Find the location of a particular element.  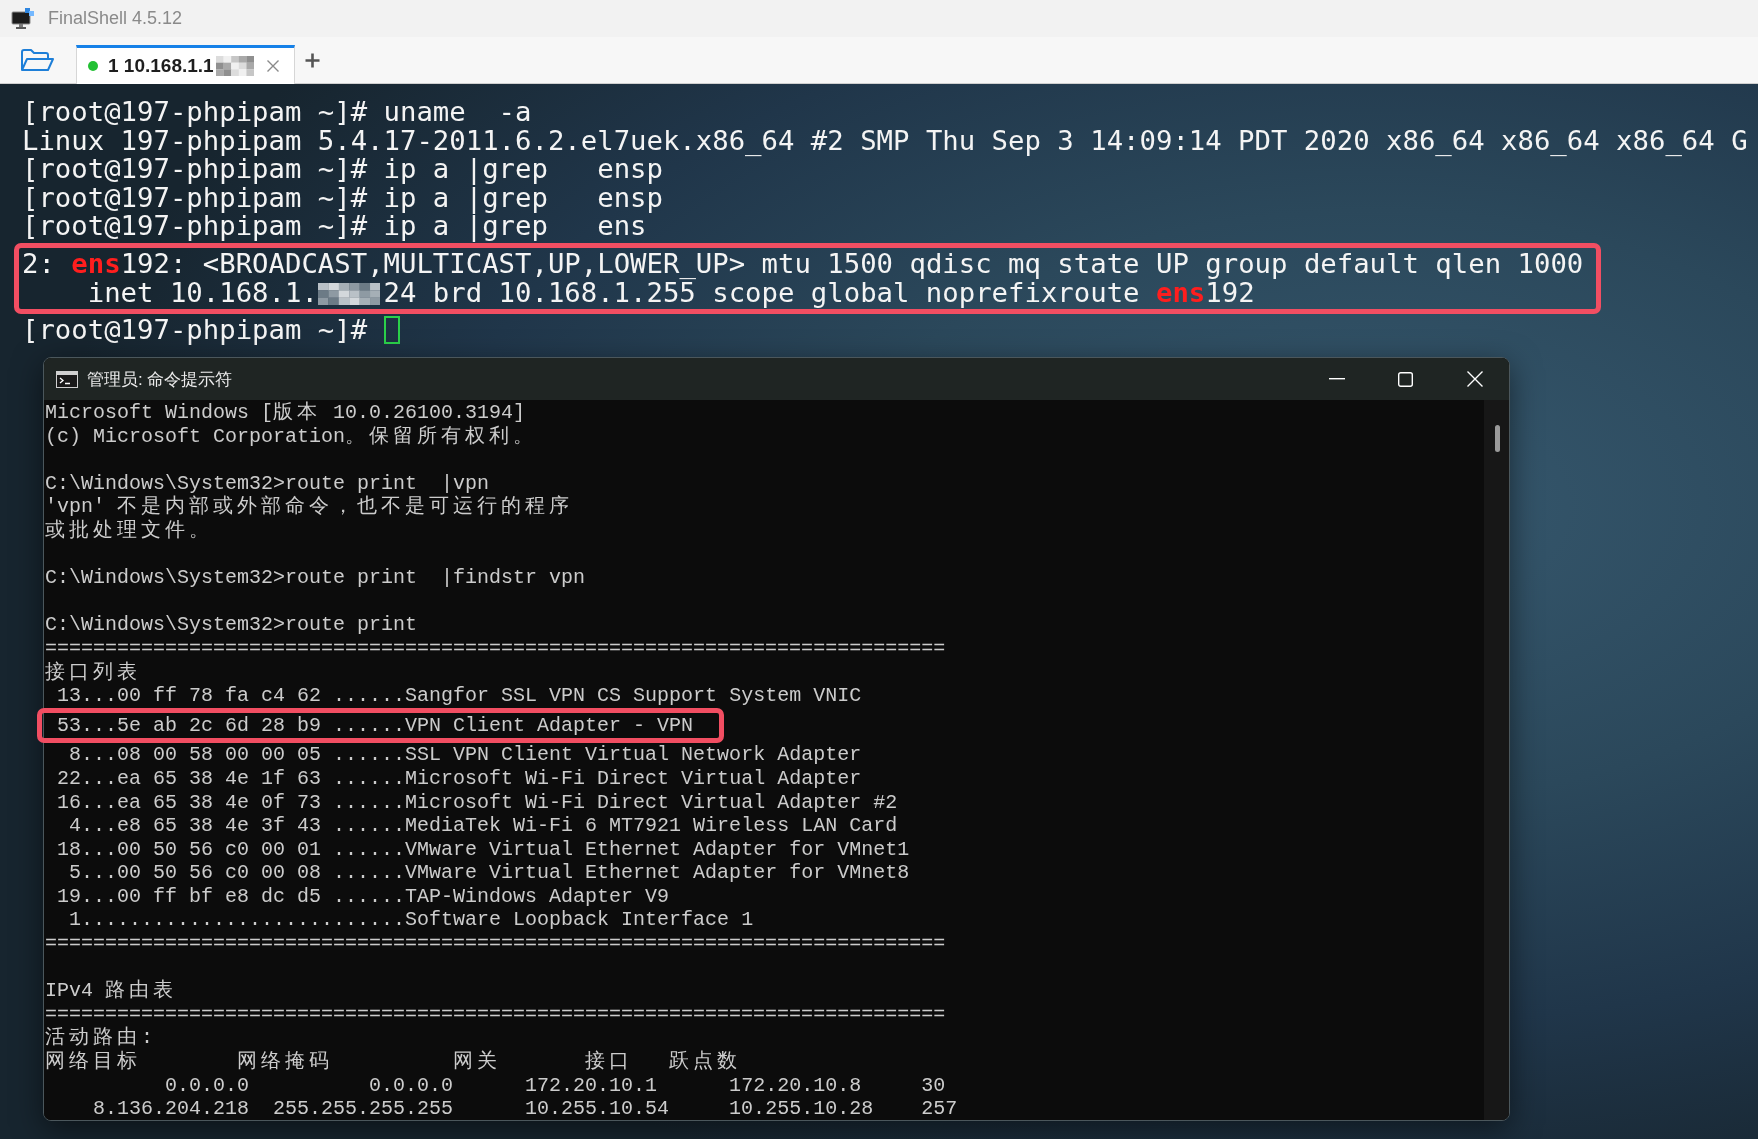

console-line: 53...5e ab 2c 6d 28 b9 ......VPN Client Adapter - VPN is located at coordinates (375, 725).